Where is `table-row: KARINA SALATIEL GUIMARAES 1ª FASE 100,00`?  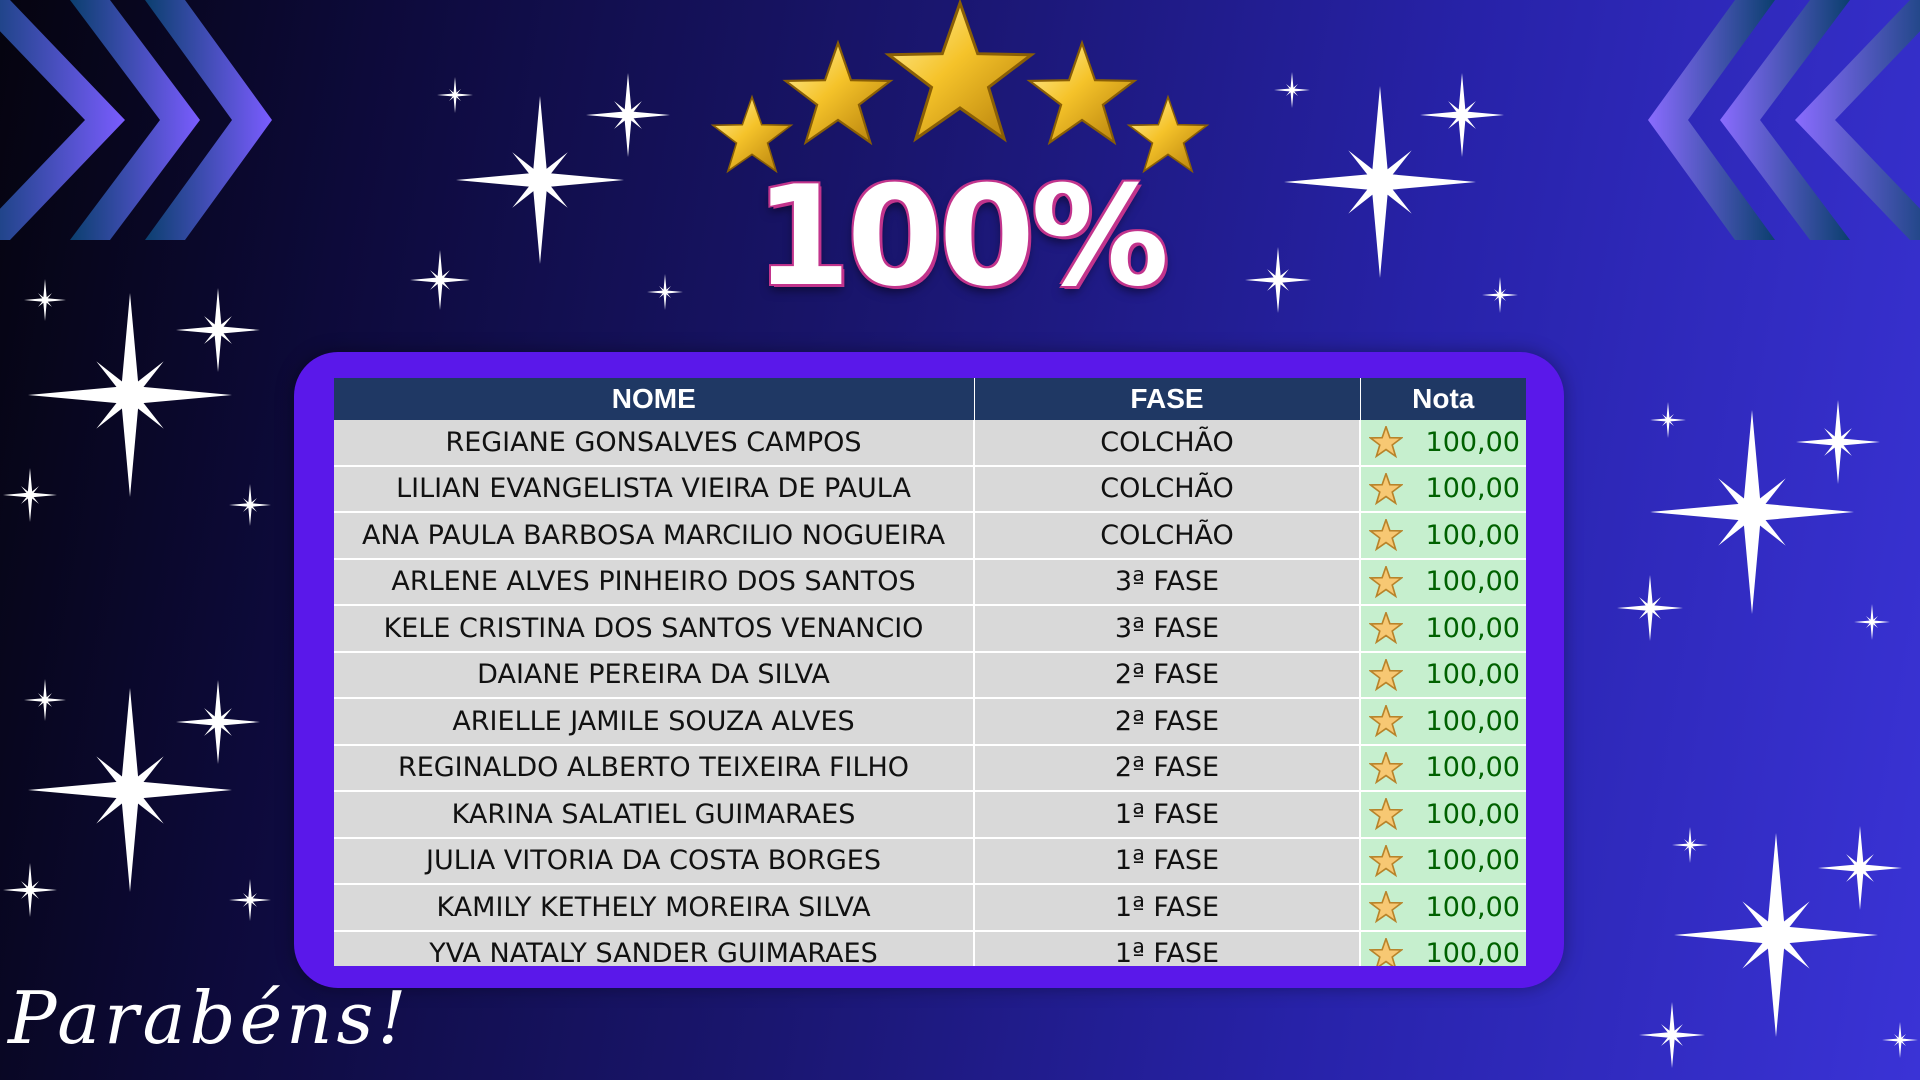 table-row: KARINA SALATIEL GUIMARAES 1ª FASE 100,00 is located at coordinates (930, 815).